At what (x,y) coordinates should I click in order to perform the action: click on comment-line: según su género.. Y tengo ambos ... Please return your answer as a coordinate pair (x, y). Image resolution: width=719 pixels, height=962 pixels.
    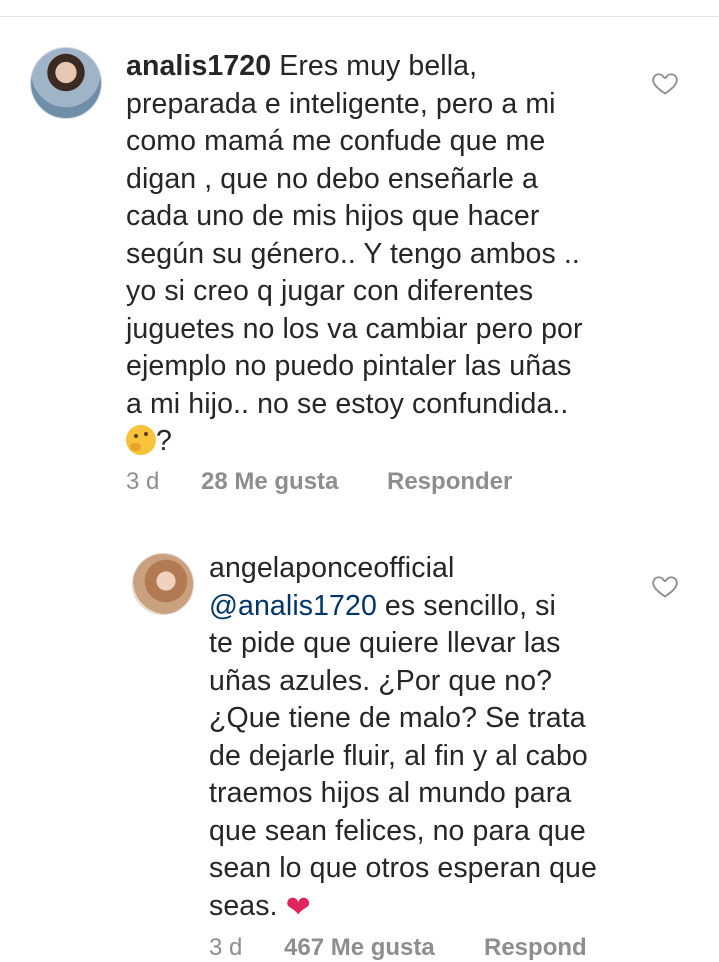
    Looking at the image, I should click on (353, 253).